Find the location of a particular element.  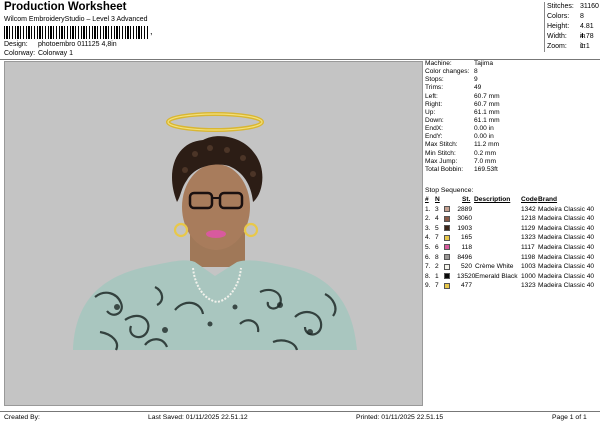

stop-code: 1117 is located at coordinates (528, 247).